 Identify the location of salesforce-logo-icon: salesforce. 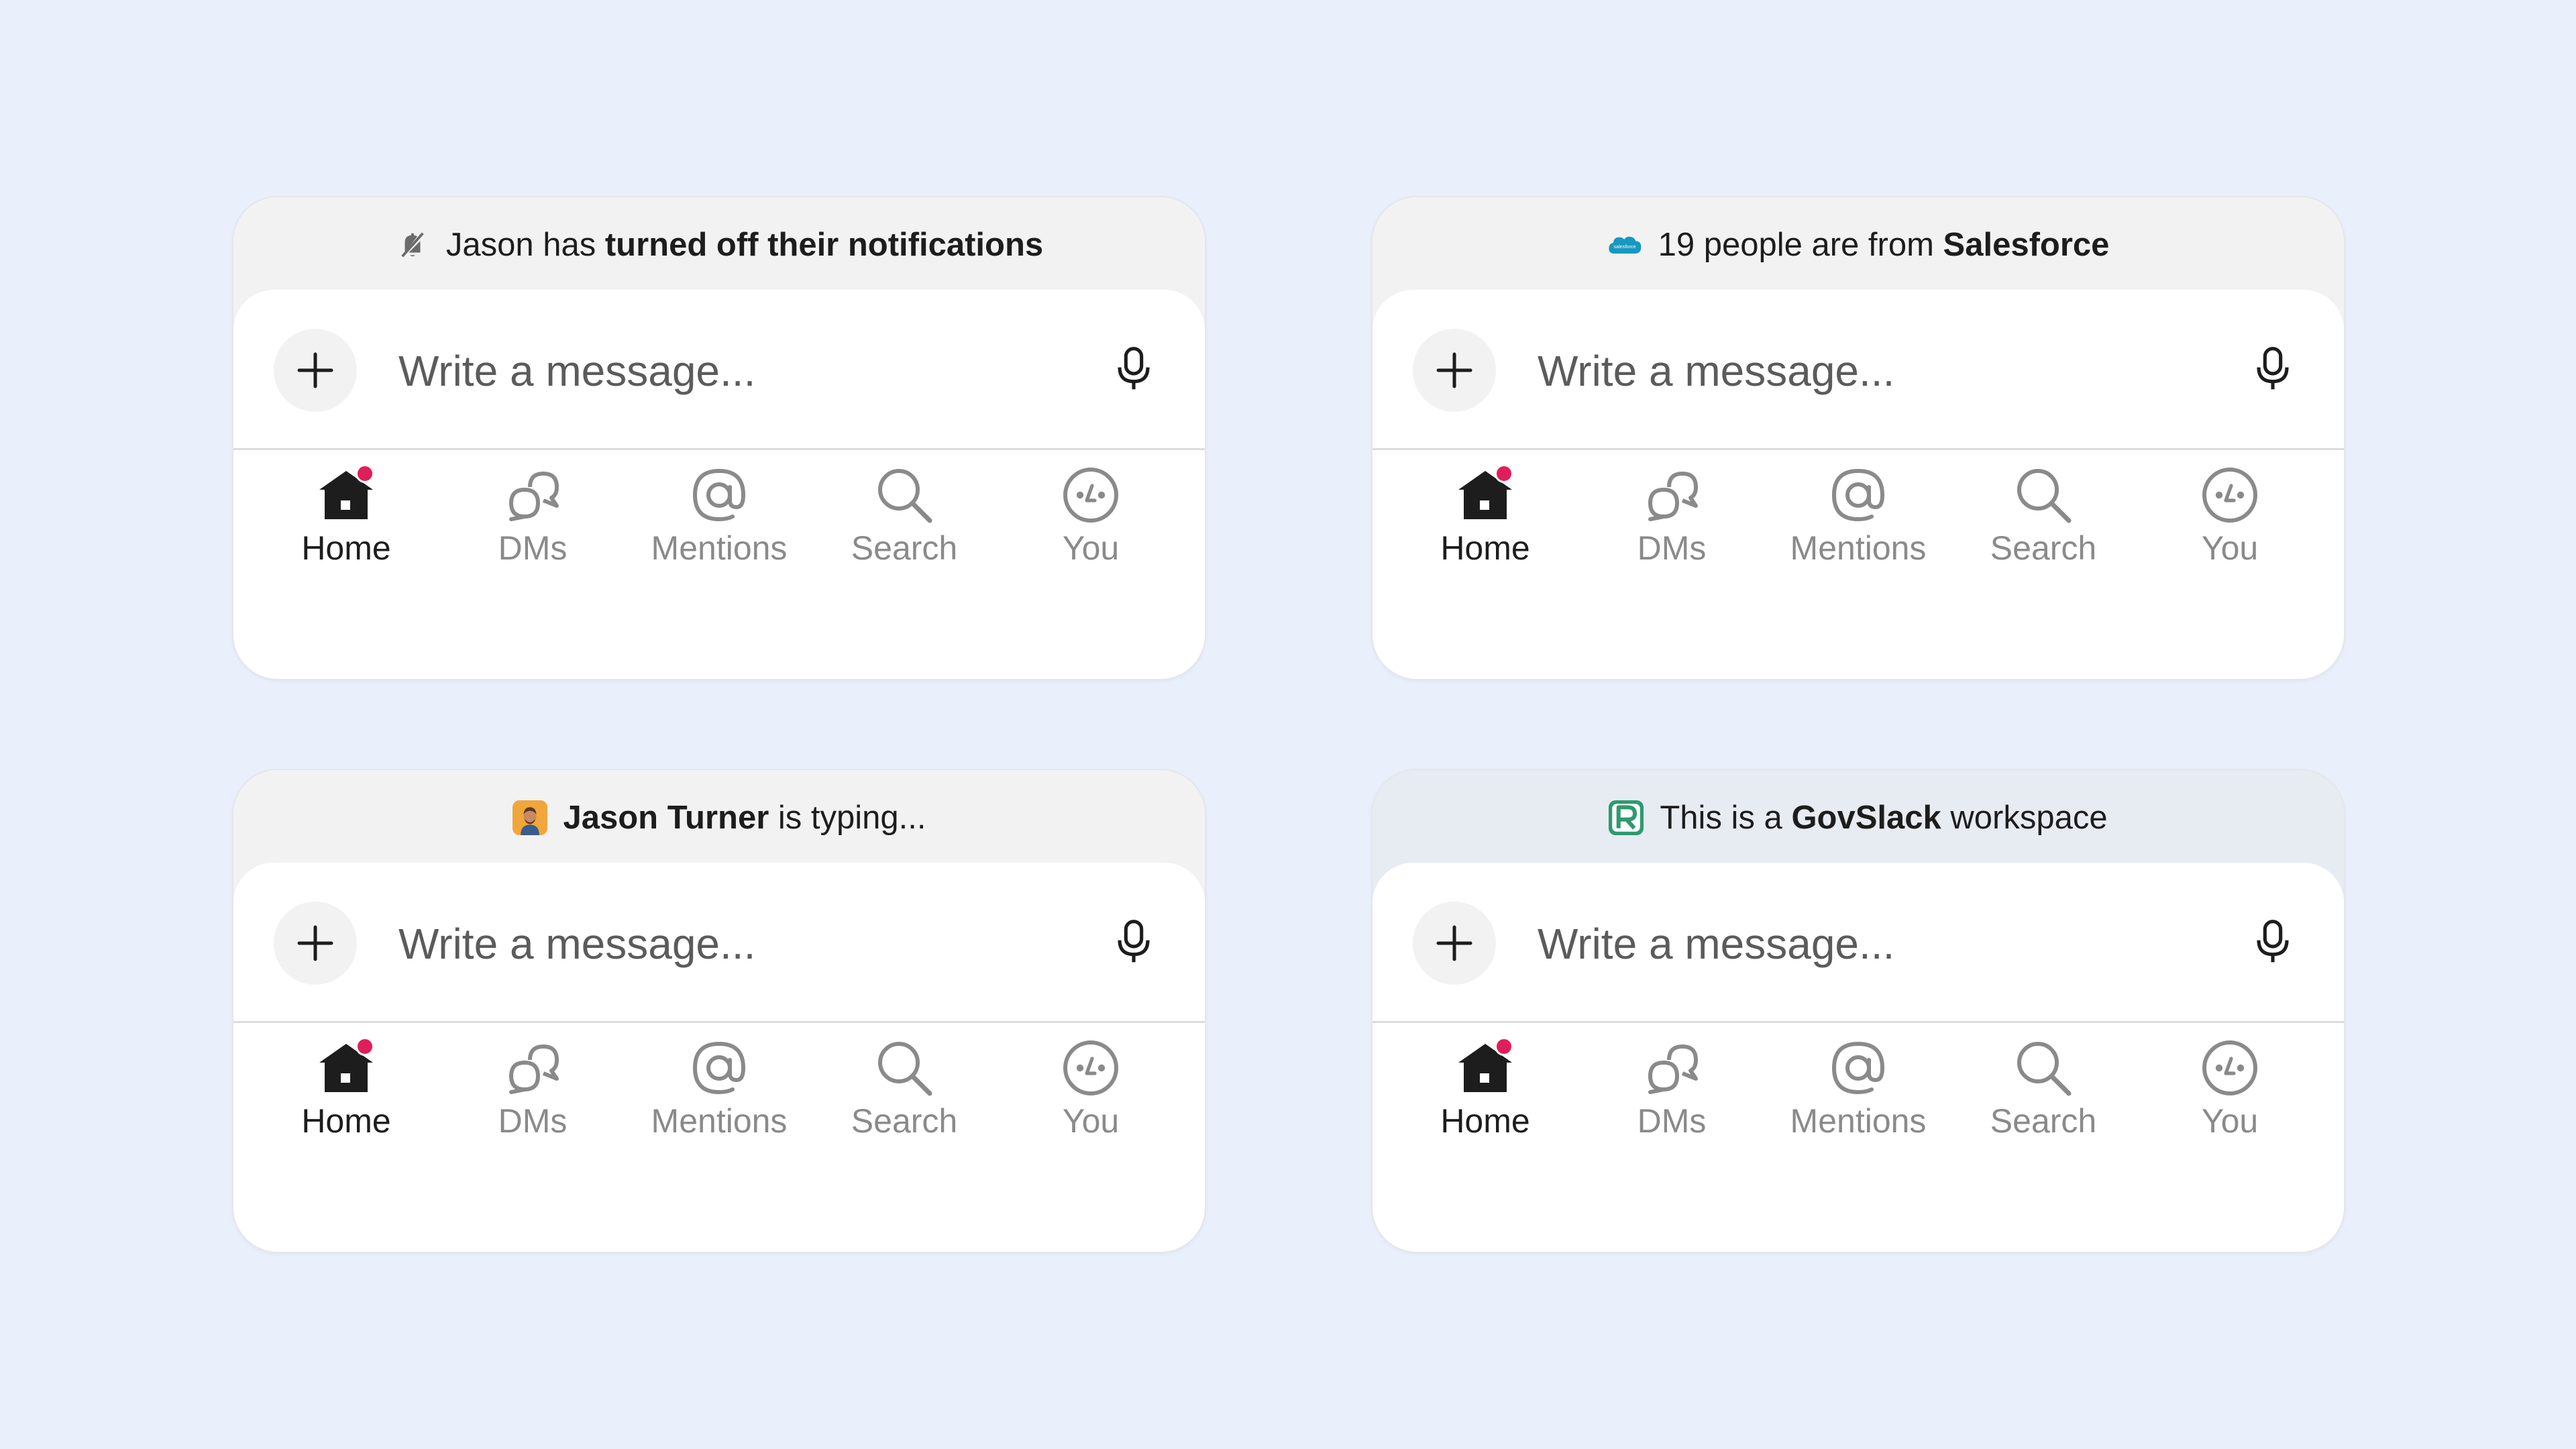
(1624, 244).